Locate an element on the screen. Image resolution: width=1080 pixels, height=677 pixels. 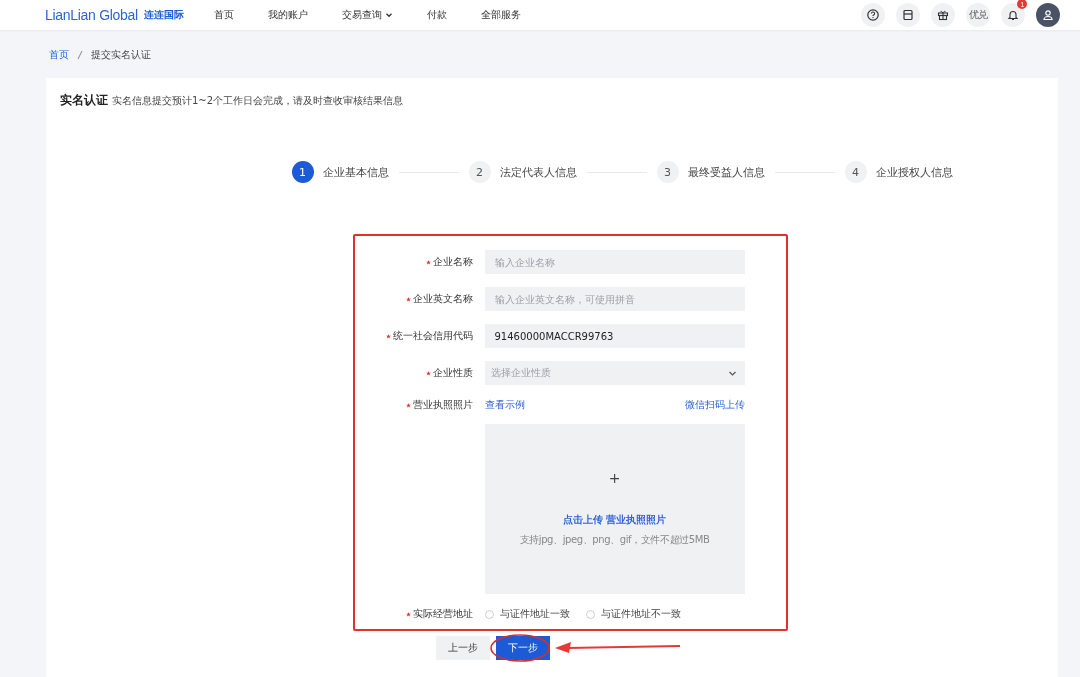
page-subtitle: 实名信息提交预计1~2个工作日会完成，请及时查收审核结果信息 is located at coordinates (258, 101).